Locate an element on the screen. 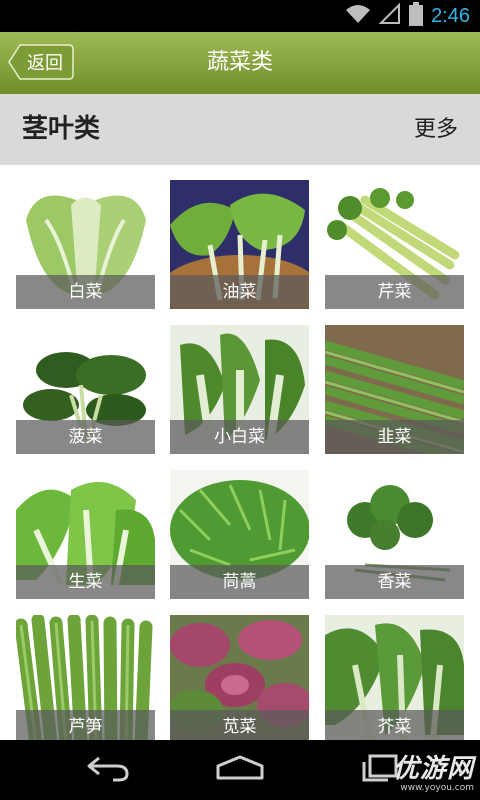  watermark: 优游网 www.yoyou.com is located at coordinates (433, 770).